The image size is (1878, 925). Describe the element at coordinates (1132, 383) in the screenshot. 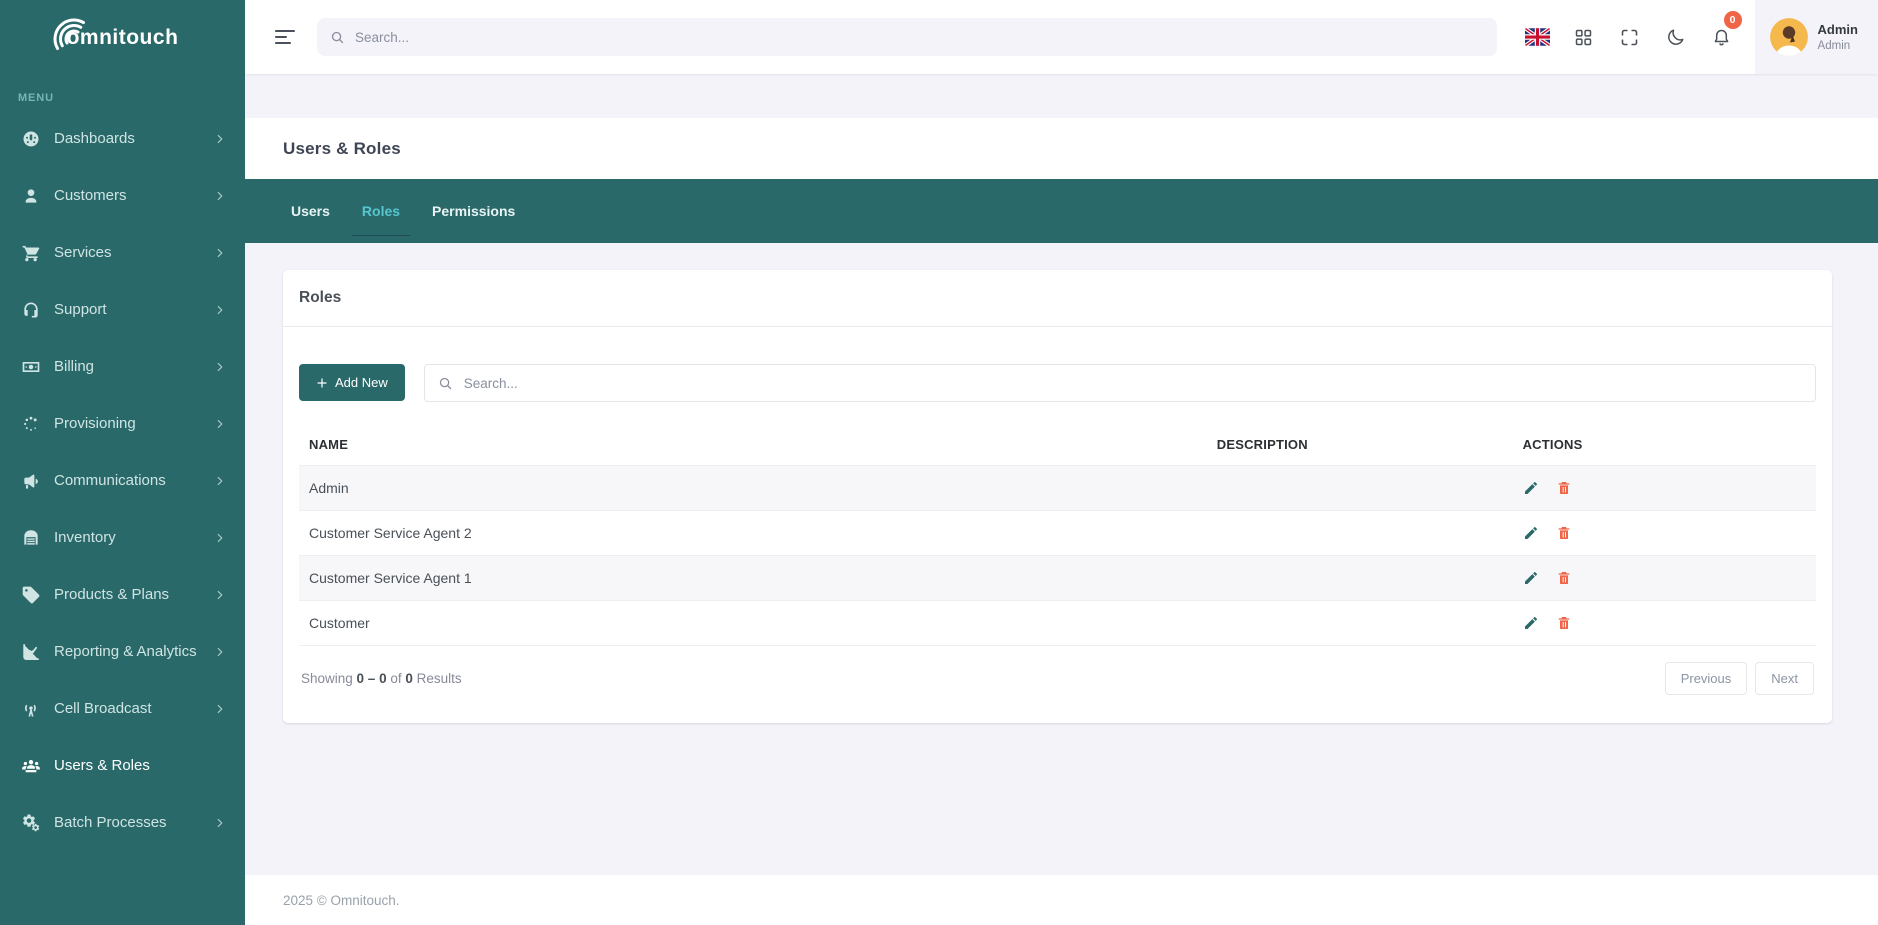

I see `table-search-input` at that location.